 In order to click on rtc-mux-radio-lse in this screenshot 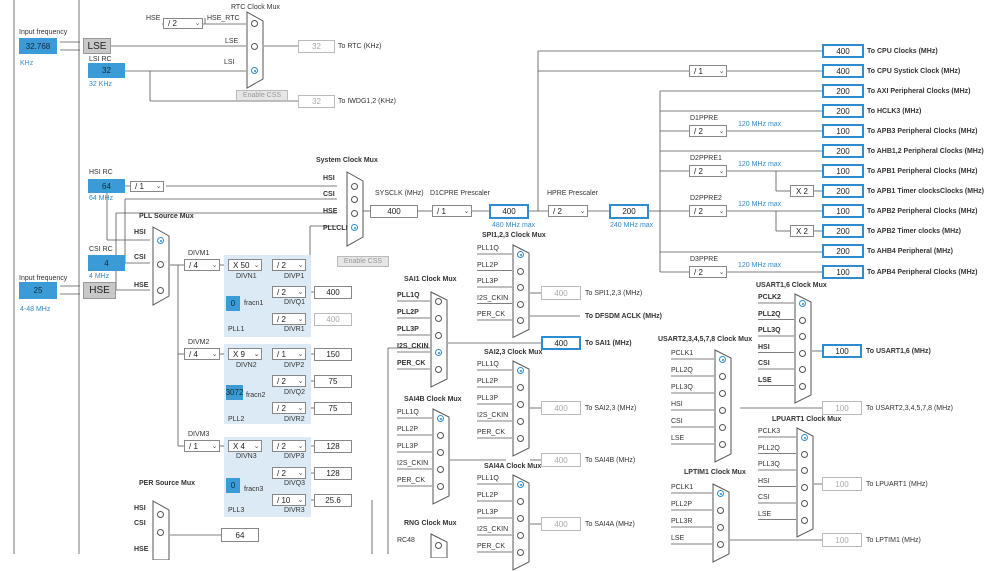, I will do `click(254, 46)`.